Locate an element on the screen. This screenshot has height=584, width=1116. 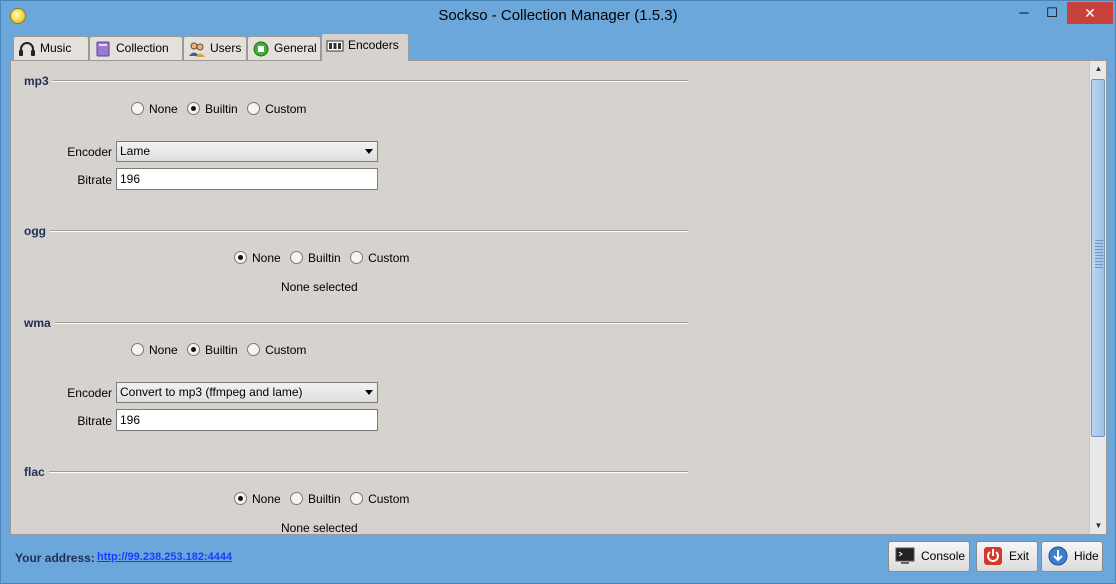
flac-none-option: None is located at coordinates (257, 499).